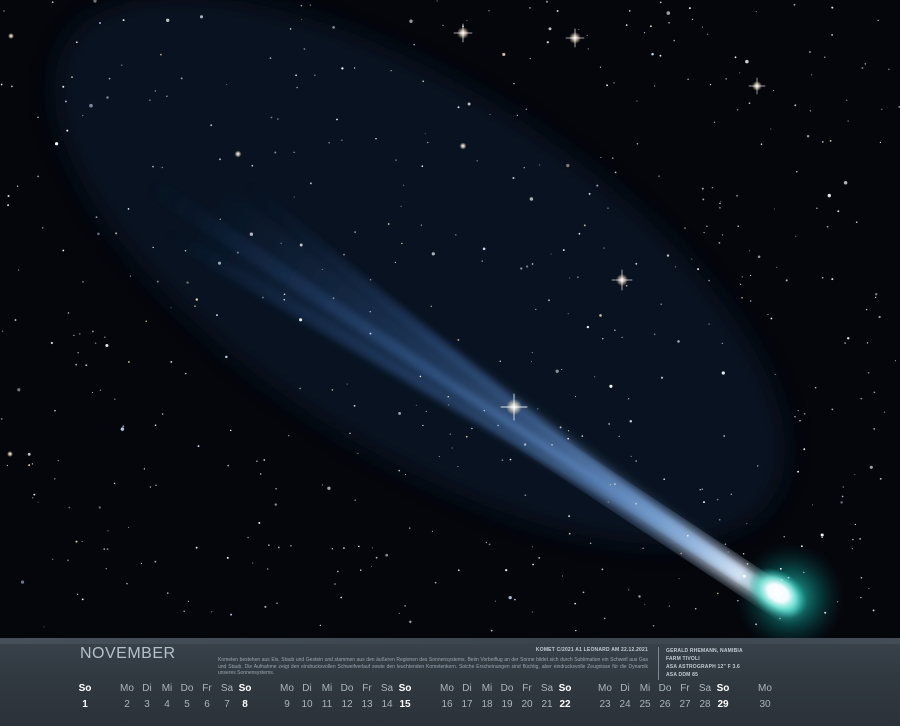 Image resolution: width=900 pixels, height=726 pixels. I want to click on photo-caption: KOMET C/2021 A1 LEONARD AM 22.12.2021, so click(591, 650).